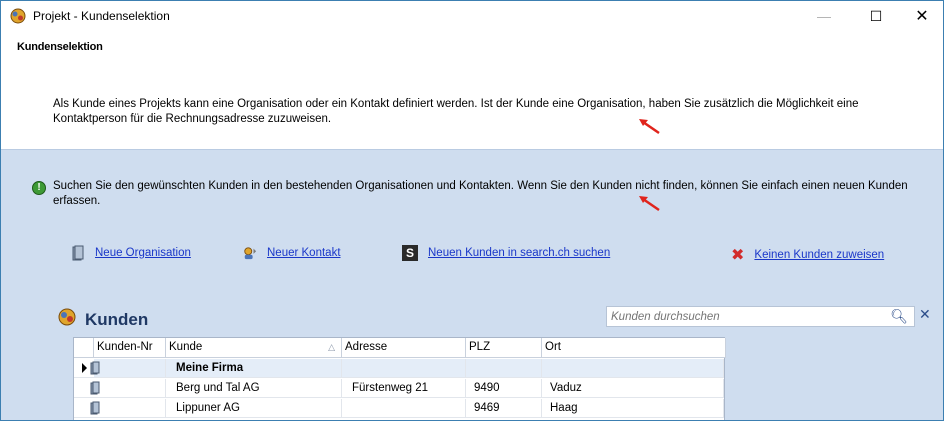  I want to click on cell-plz, so click(504, 368).